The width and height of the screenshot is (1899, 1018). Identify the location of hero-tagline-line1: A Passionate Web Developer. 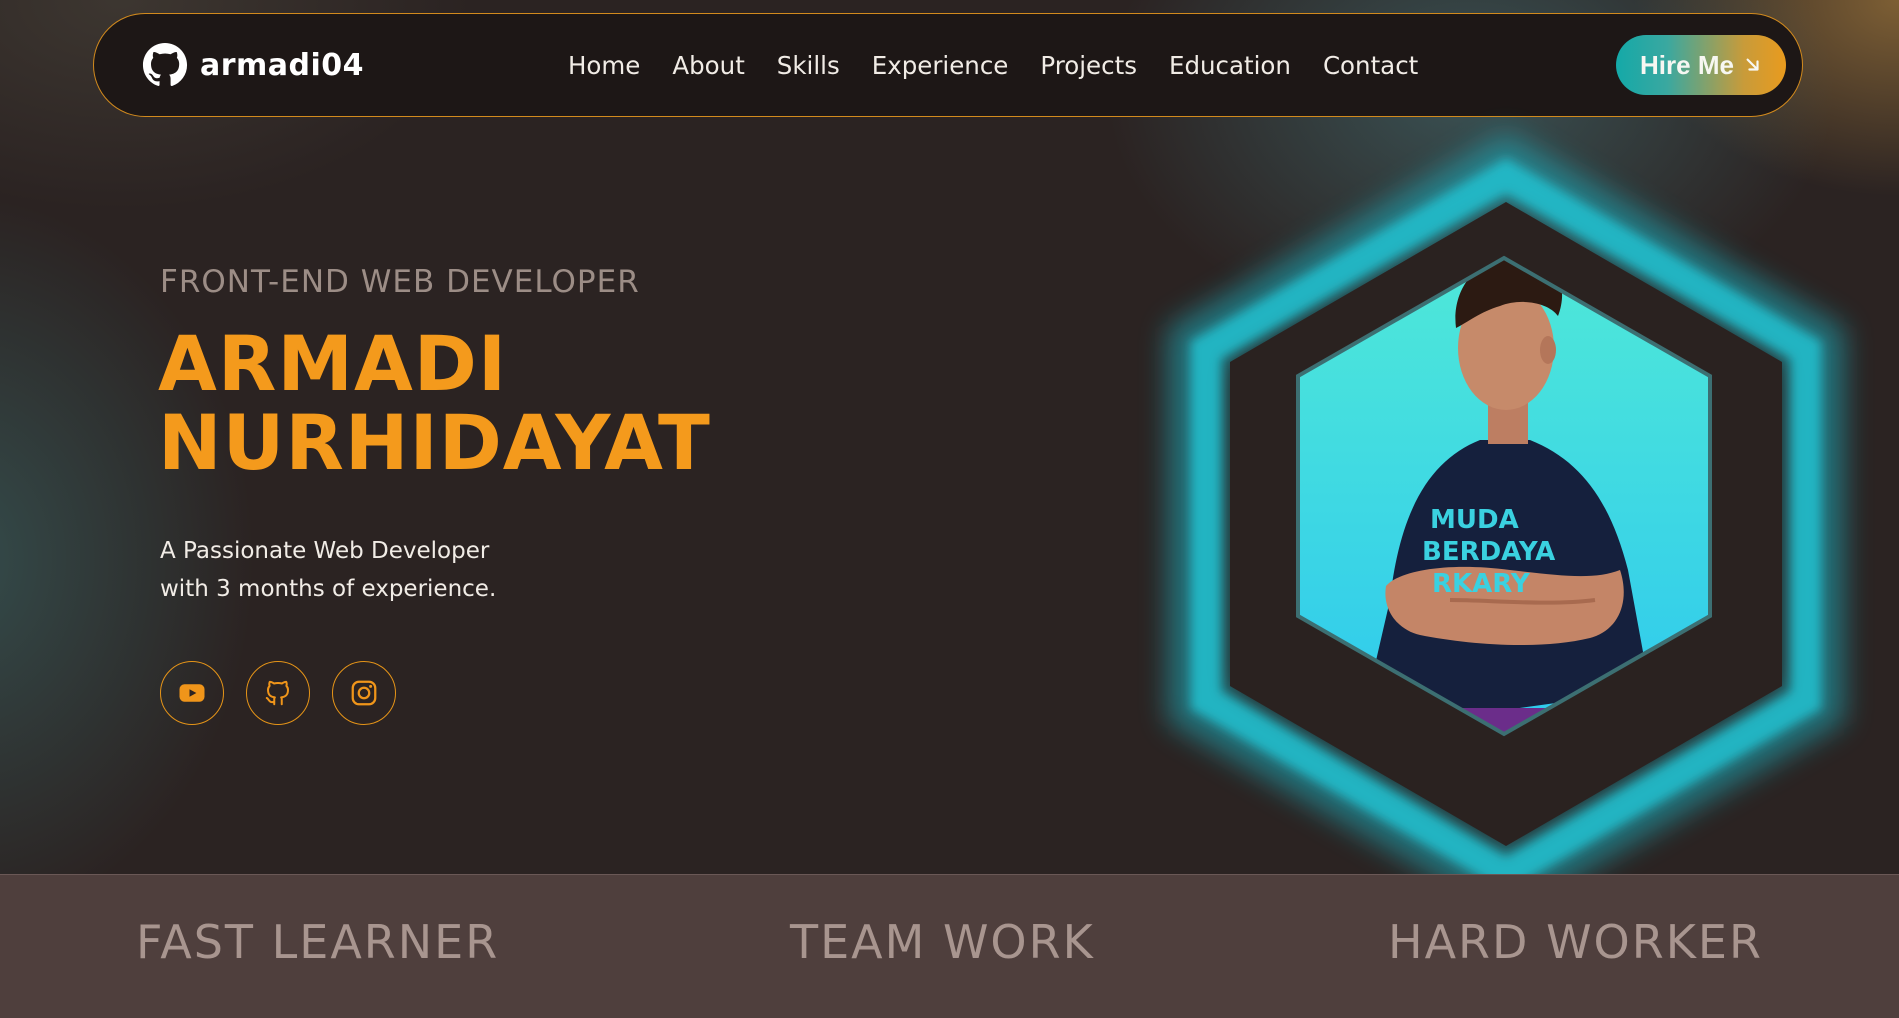
(325, 551).